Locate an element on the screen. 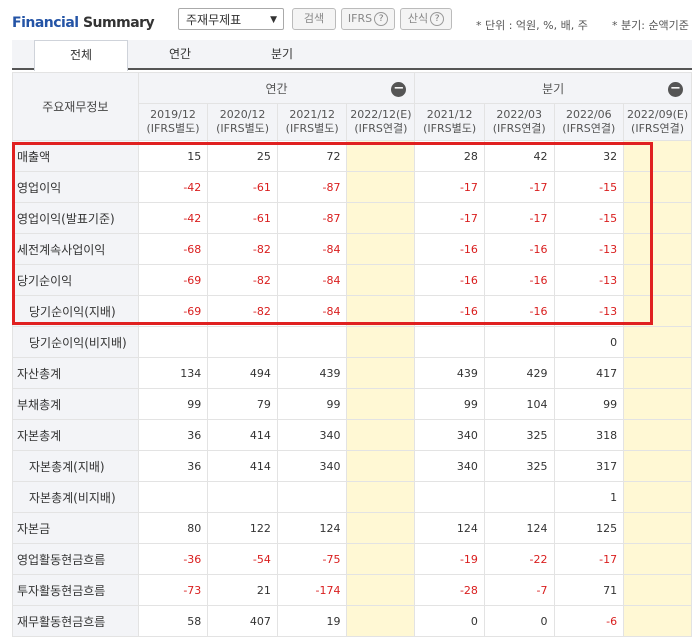 The height and width of the screenshot is (637, 692). tab-all: 전체 is located at coordinates (81, 55).